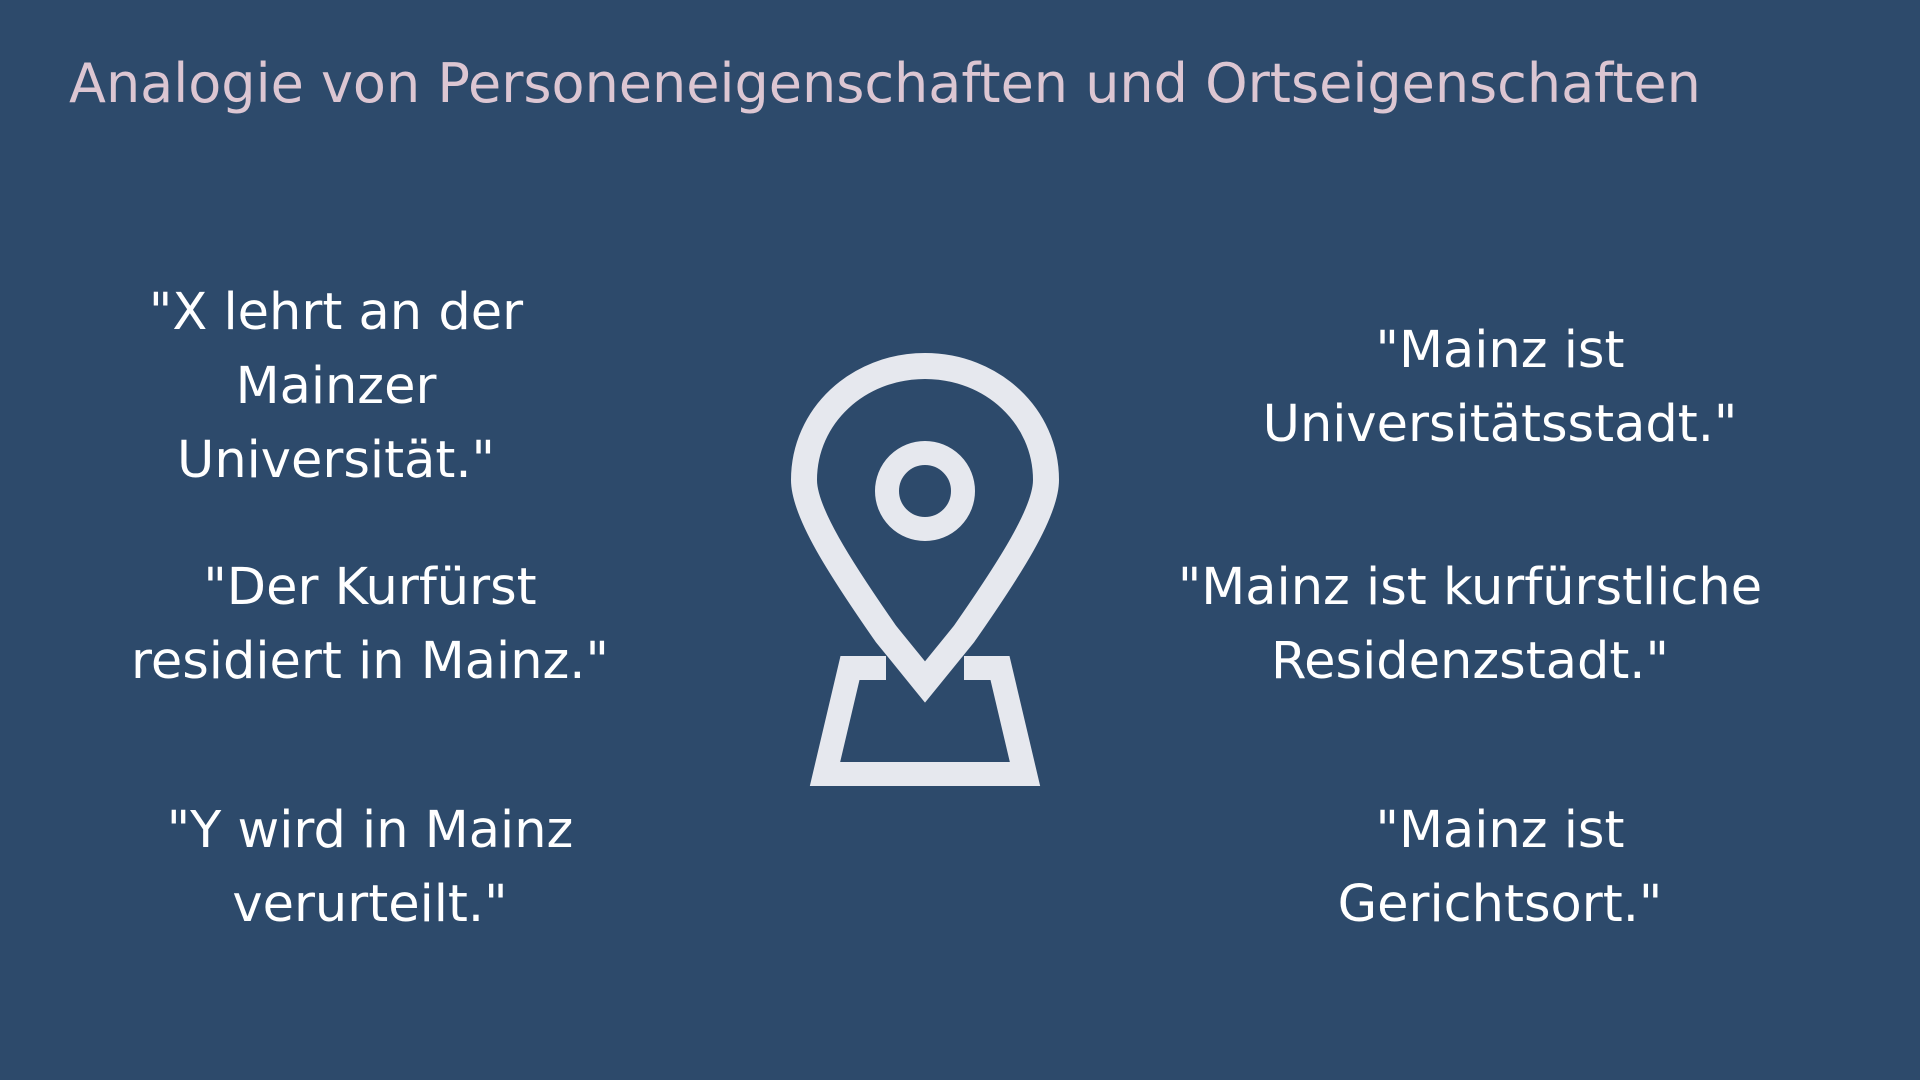 This screenshot has width=1920, height=1080. What do you see at coordinates (1500, 388) in the screenshot?
I see `place-property-university-town: "Mainz ist Universitätsstadt."` at bounding box center [1500, 388].